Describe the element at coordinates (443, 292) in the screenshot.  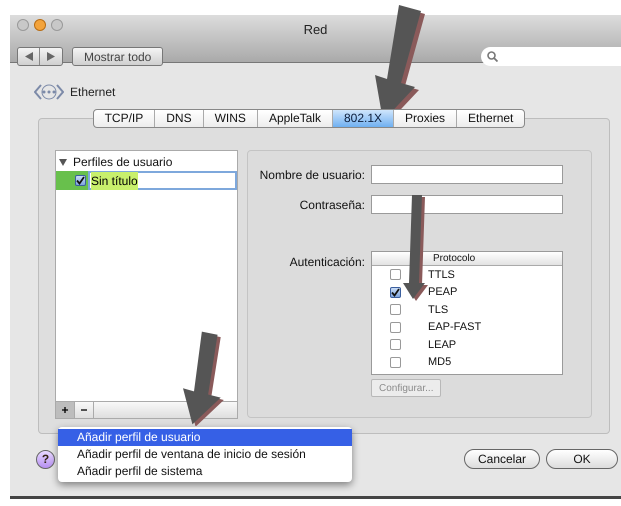
I see `protocol-name: PEAP` at that location.